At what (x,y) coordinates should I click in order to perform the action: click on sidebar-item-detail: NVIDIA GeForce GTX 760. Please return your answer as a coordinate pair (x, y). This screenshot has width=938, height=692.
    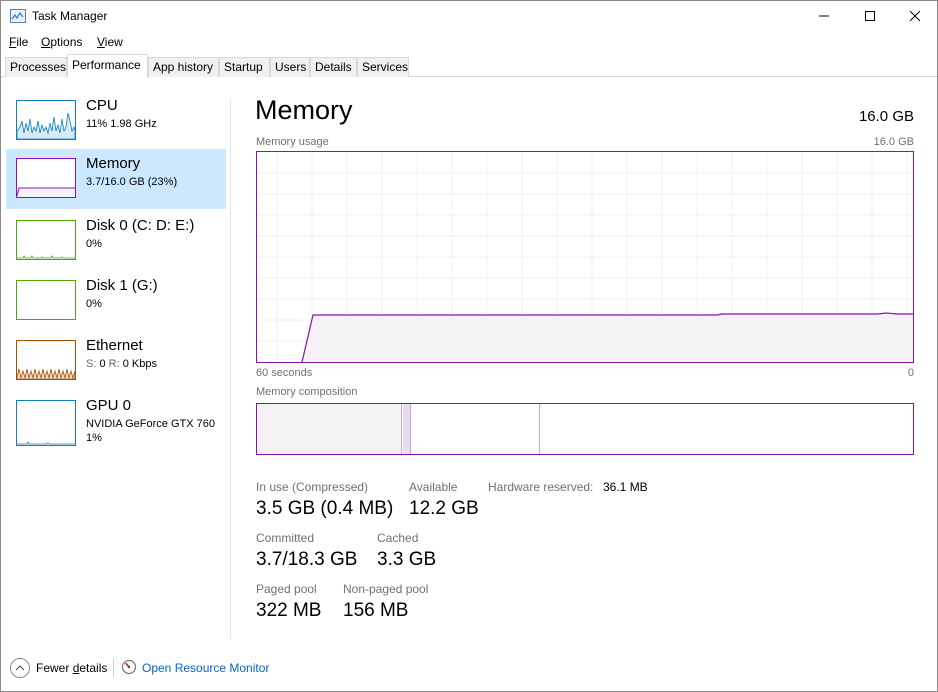
    Looking at the image, I should click on (150, 424).